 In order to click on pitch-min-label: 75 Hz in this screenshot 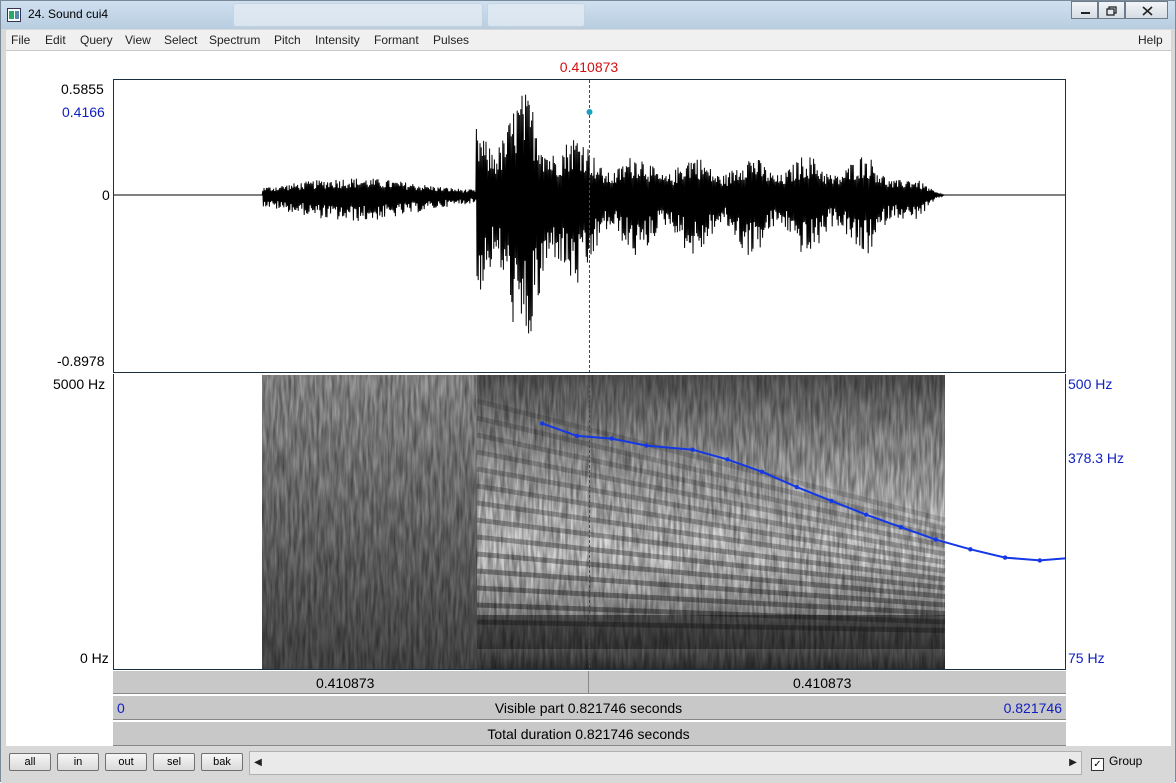, I will do `click(1086, 658)`.